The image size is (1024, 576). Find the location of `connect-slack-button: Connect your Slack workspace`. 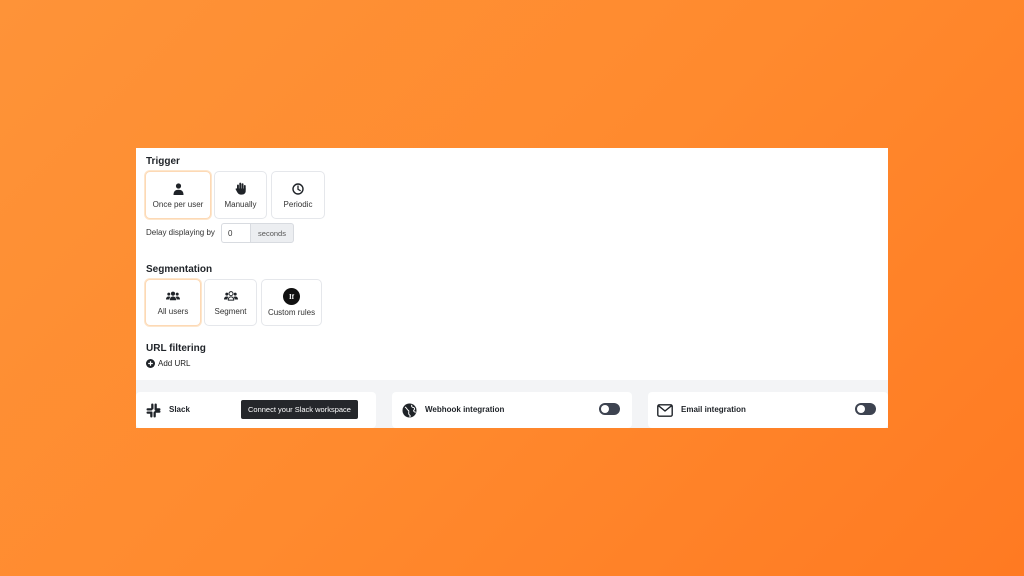

connect-slack-button: Connect your Slack workspace is located at coordinates (299, 409).